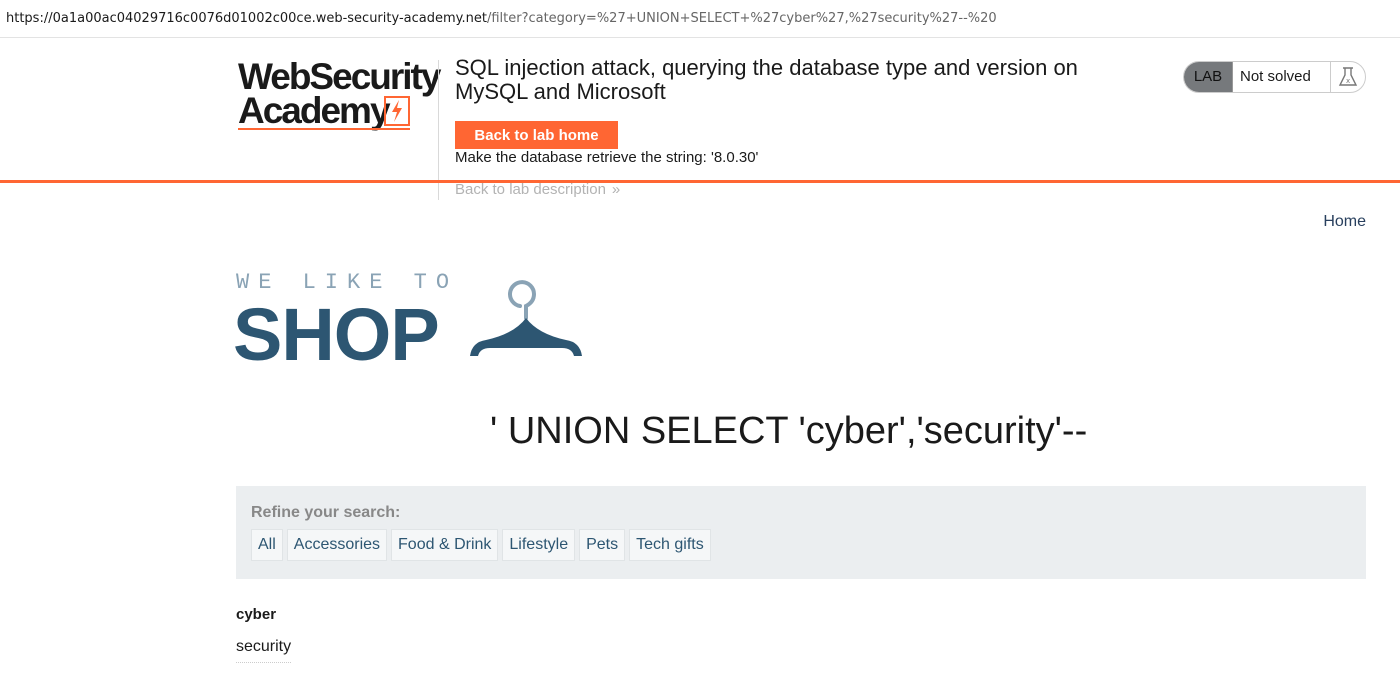 This screenshot has height=681, width=1400. Describe the element at coordinates (397, 111) in the screenshot. I see `lightning-icon` at that location.